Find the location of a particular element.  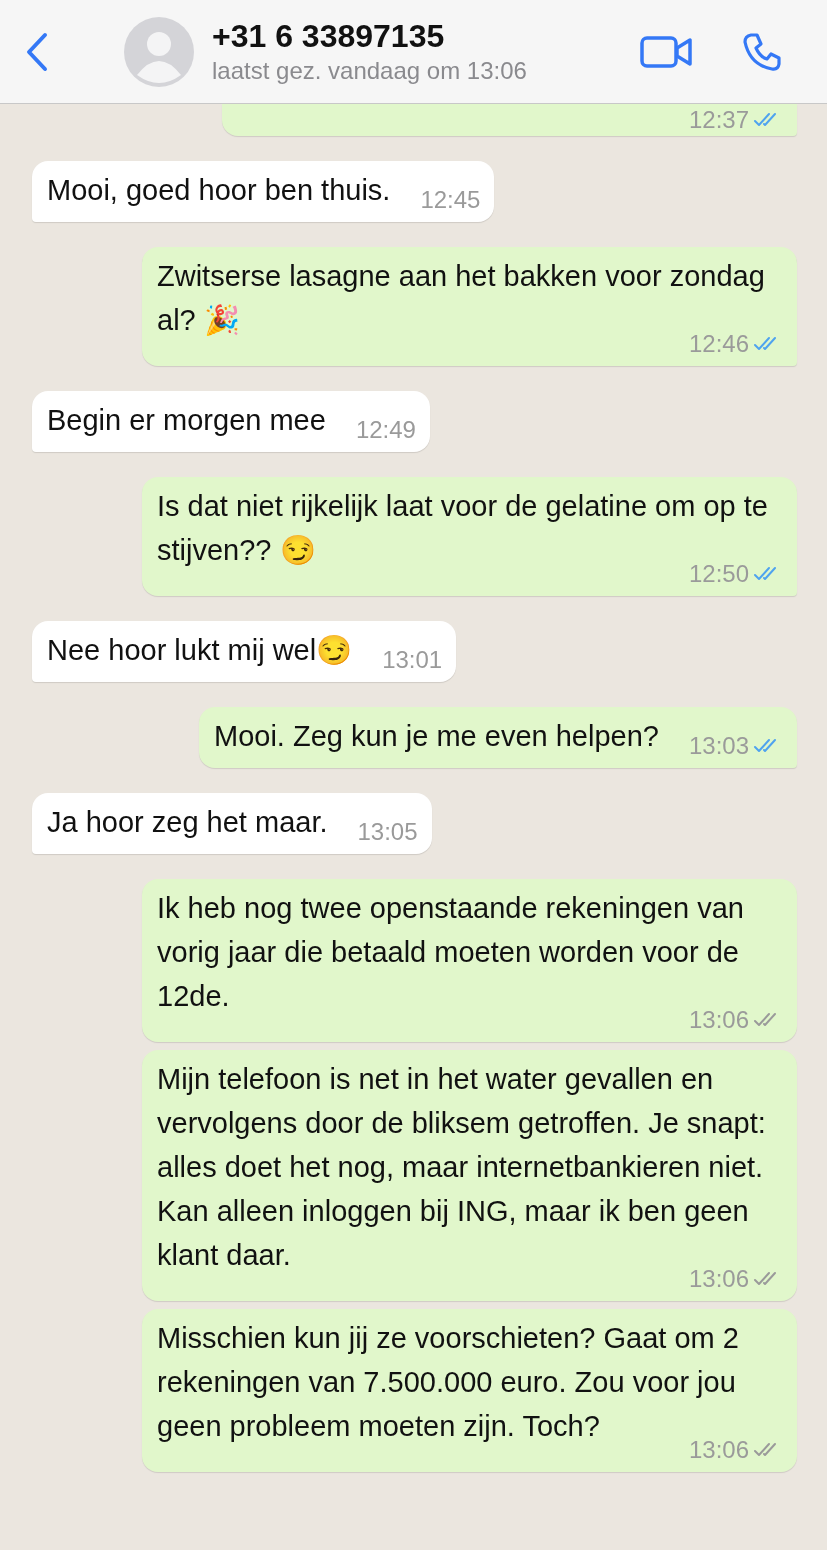

message-time: 13:03 is located at coordinates (718, 746).